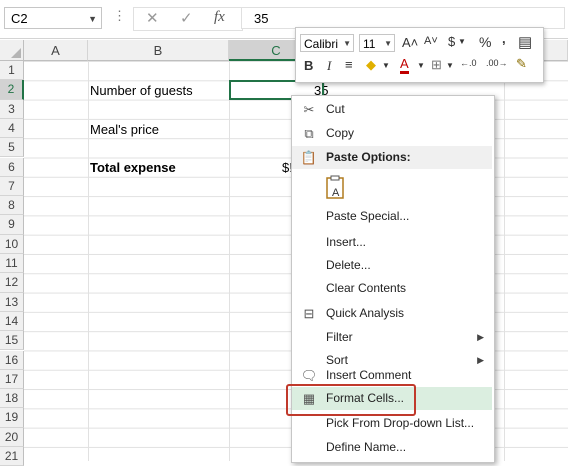  What do you see at coordinates (349, 64) in the screenshot?
I see `align-center-button: ≡` at bounding box center [349, 64].